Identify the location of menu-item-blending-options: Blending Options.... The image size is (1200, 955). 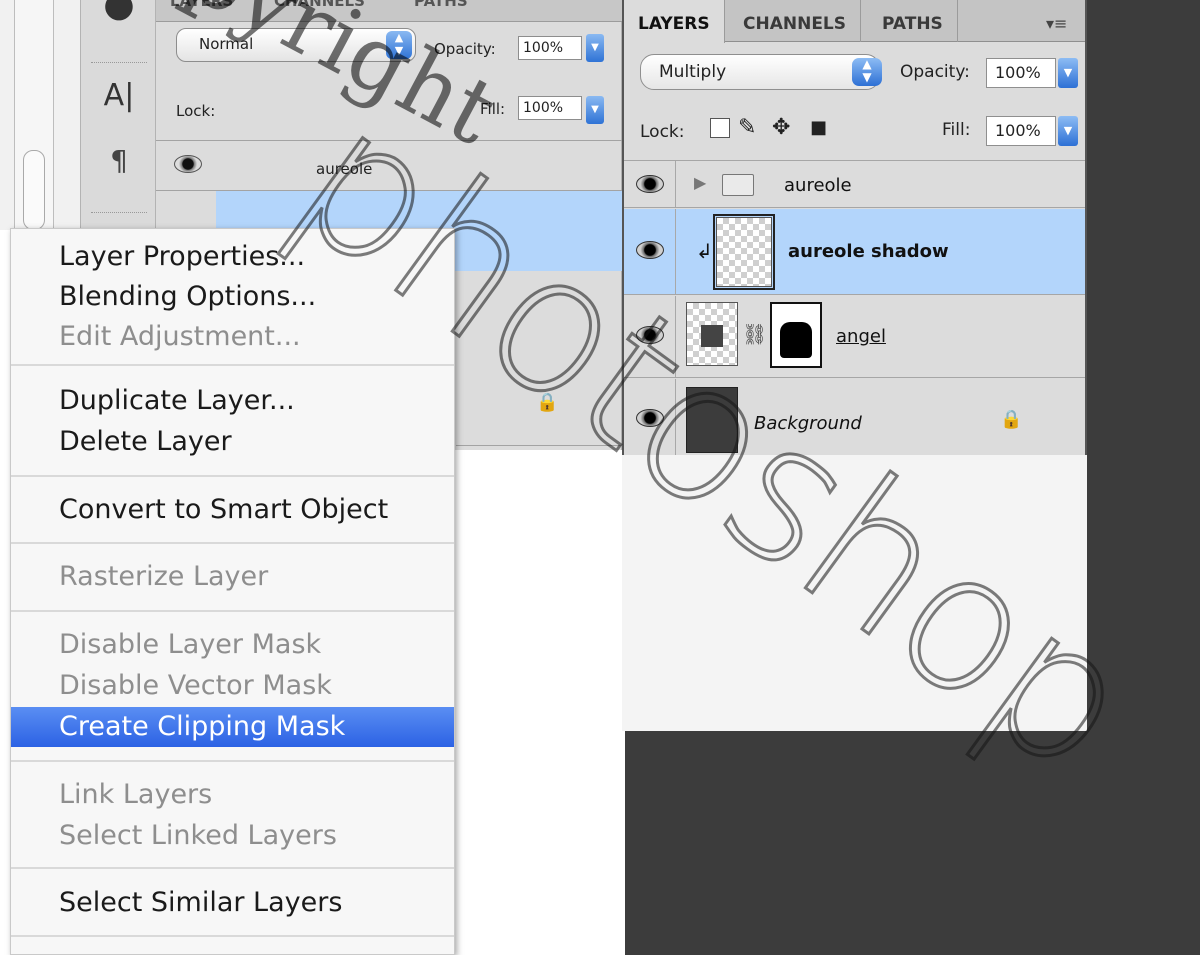
(232, 297).